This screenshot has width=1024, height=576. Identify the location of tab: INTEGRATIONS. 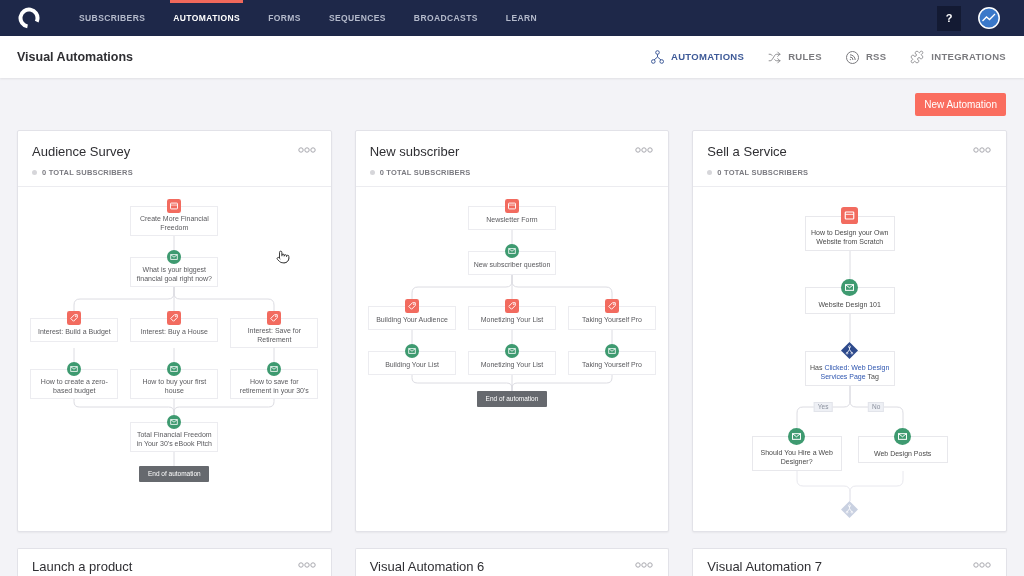
(958, 57).